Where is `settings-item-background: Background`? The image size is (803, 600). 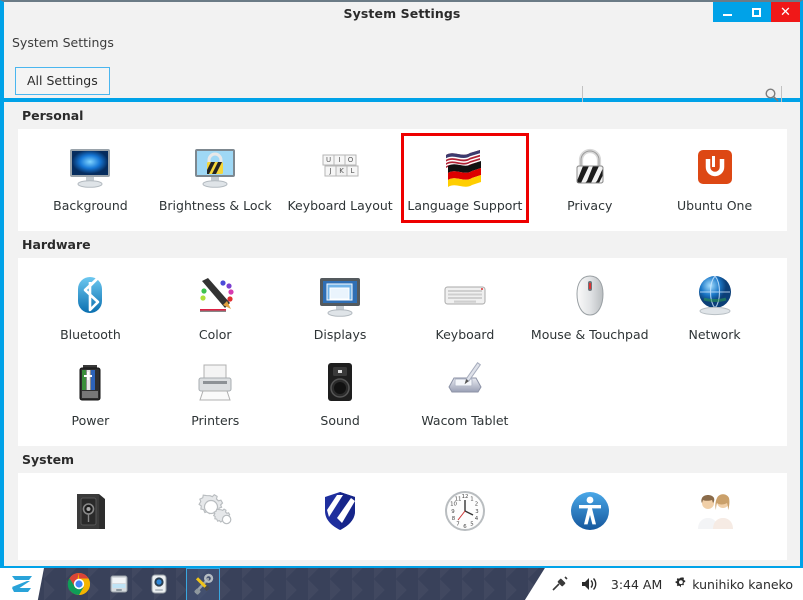
settings-item-background: Background is located at coordinates (90, 178).